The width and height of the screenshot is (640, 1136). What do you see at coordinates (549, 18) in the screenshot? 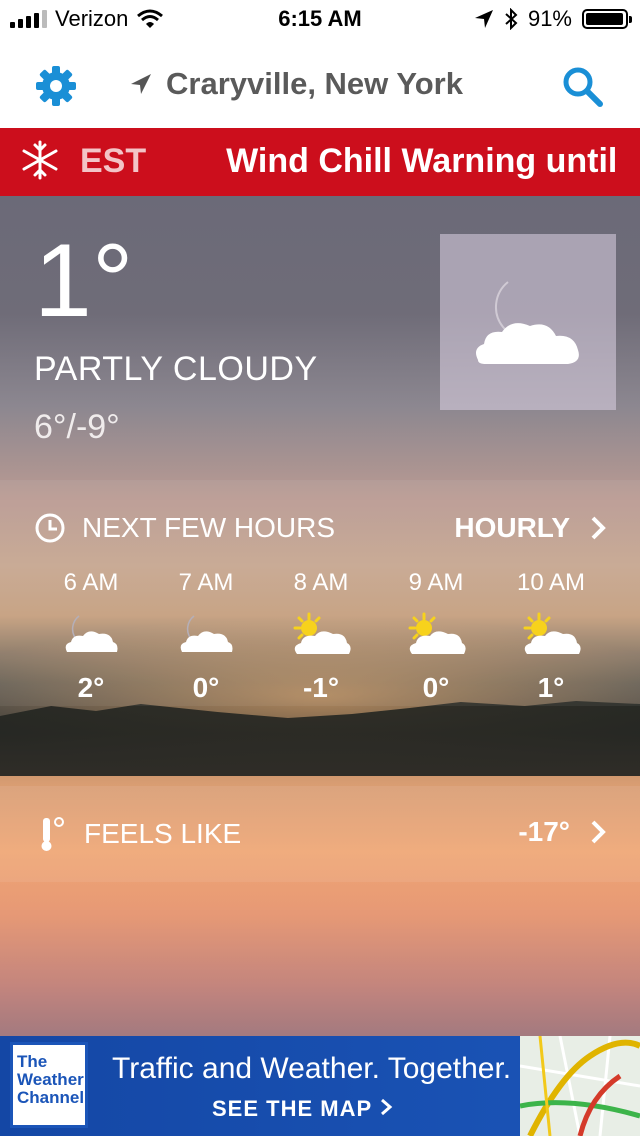
I see `battery-percent: 91%` at bounding box center [549, 18].